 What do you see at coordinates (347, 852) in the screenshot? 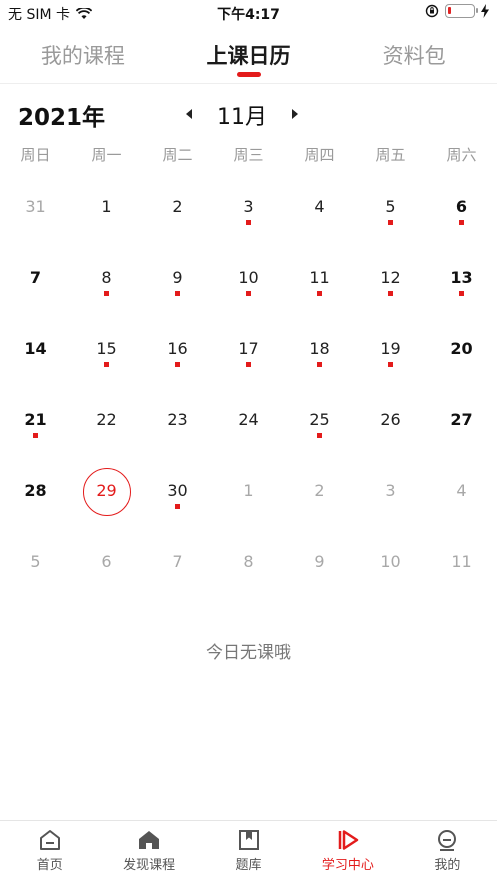
I see `nav-study-center: 学习中心` at bounding box center [347, 852].